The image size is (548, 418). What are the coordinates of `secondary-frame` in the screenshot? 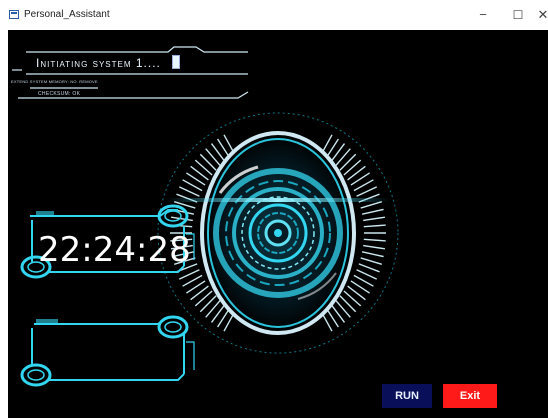 It's located at (107, 351).